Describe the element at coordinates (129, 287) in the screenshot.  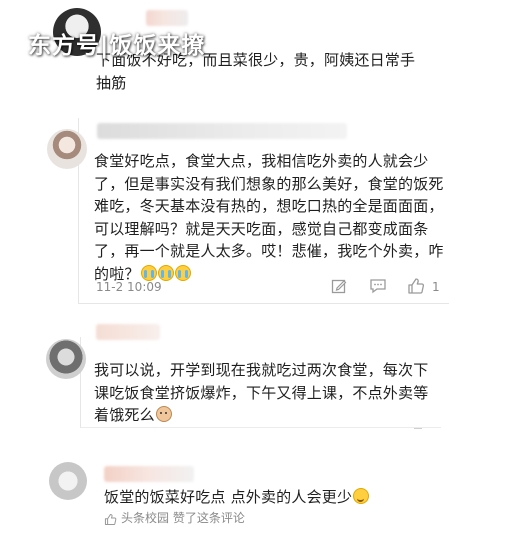
I see `comment-time: 11-2 10:09` at that location.